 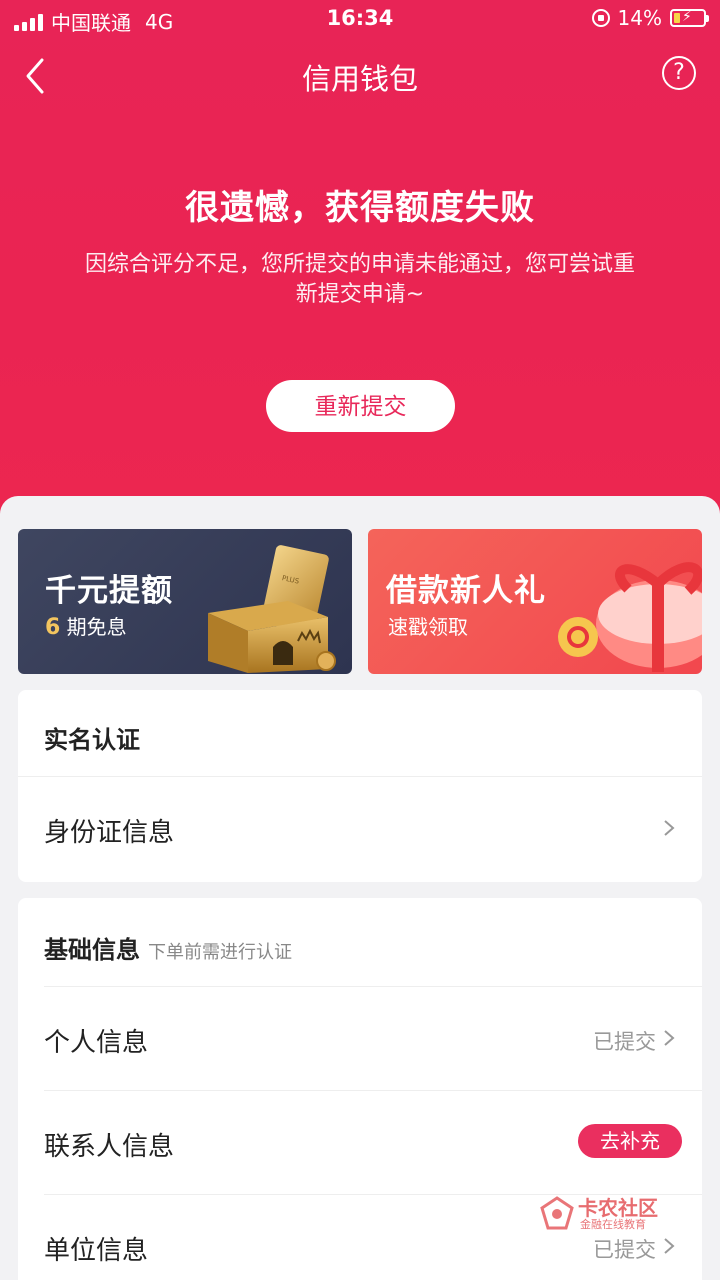 I want to click on battery-icon: ⚡, so click(x=689, y=18).